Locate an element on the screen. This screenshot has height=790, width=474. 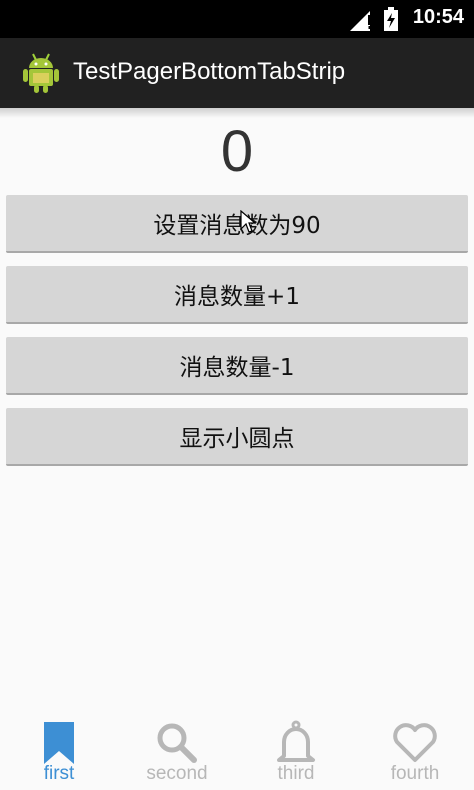
tab-fourth-label: fourth is located at coordinates (415, 773).